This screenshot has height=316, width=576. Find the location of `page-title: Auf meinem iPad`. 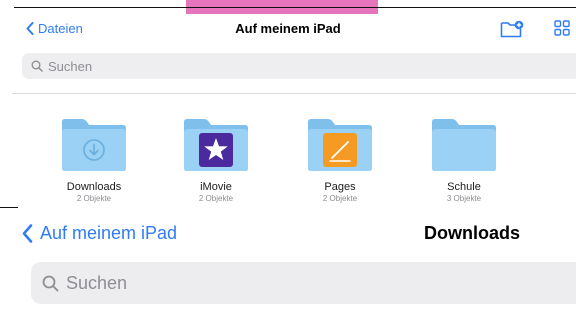

page-title: Auf meinem iPad is located at coordinates (288, 28).